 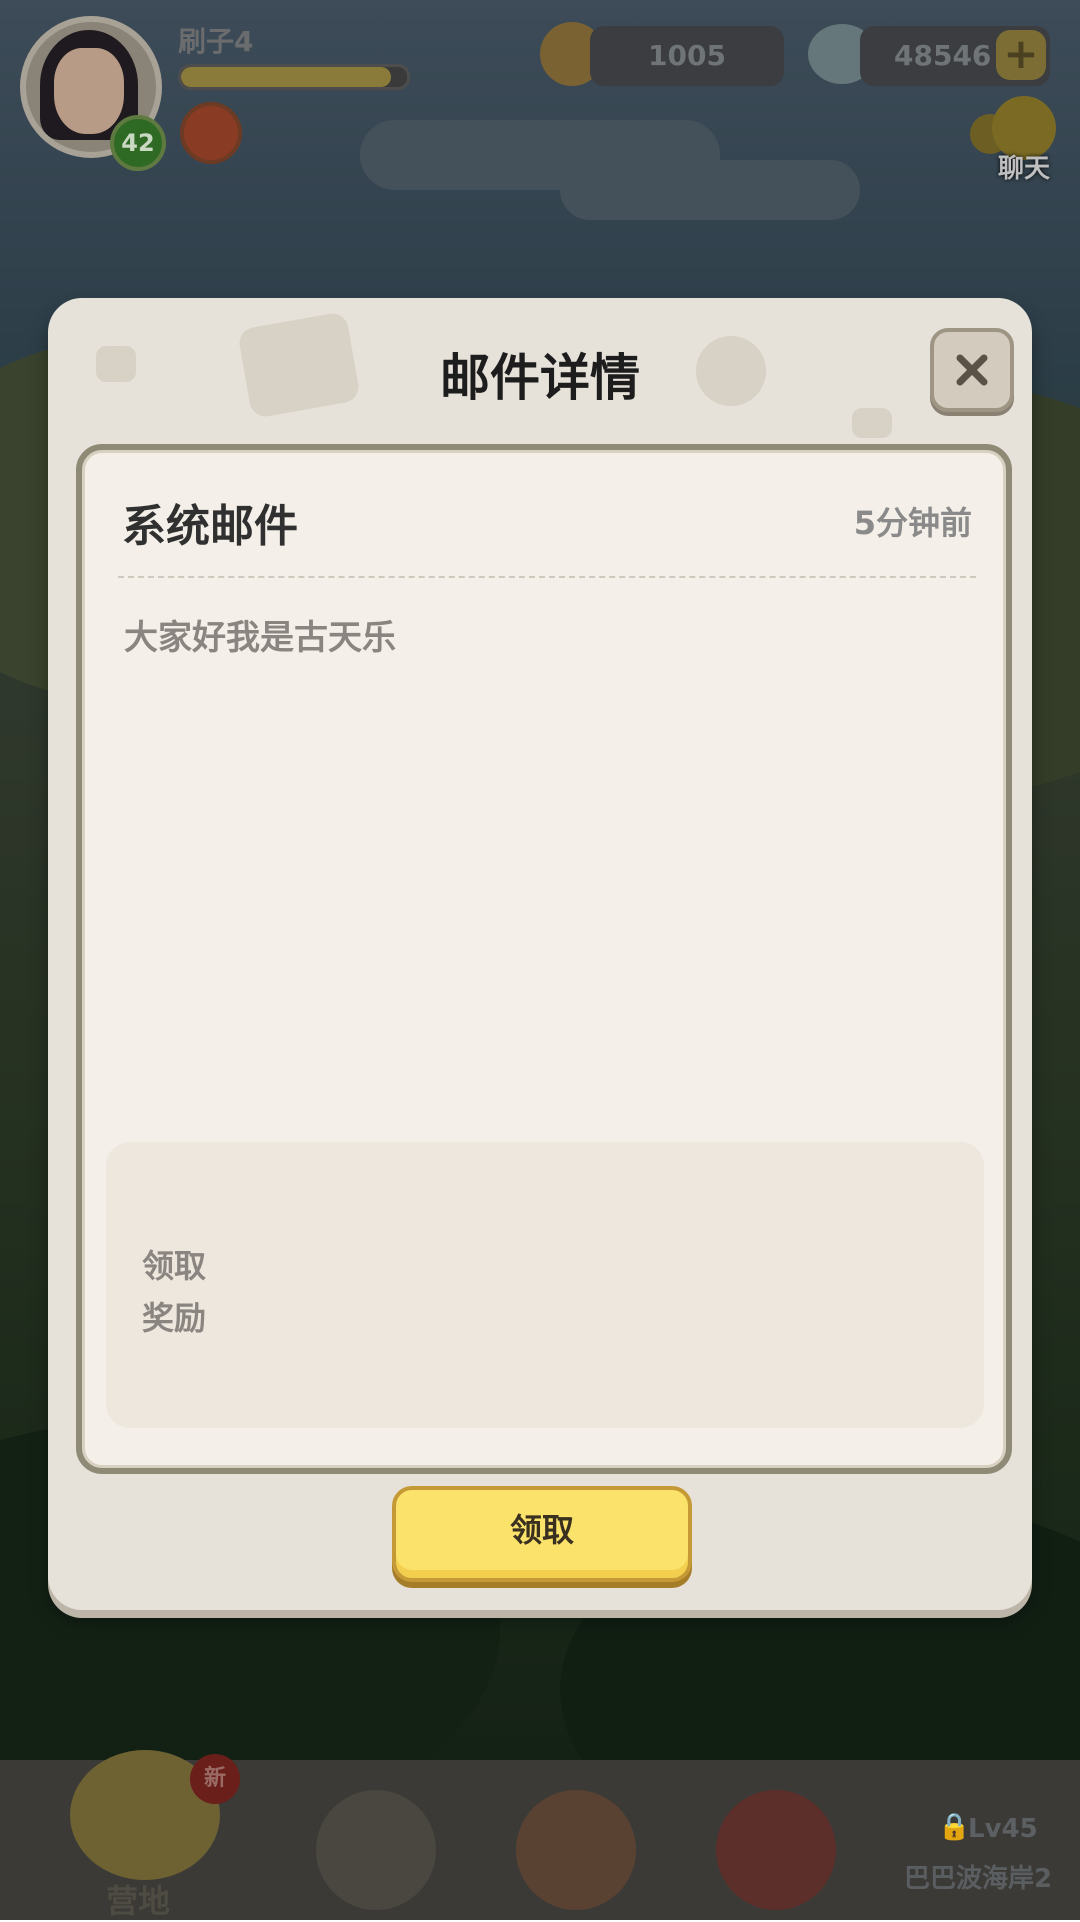 I want to click on buff-badge-icon, so click(x=211, y=133).